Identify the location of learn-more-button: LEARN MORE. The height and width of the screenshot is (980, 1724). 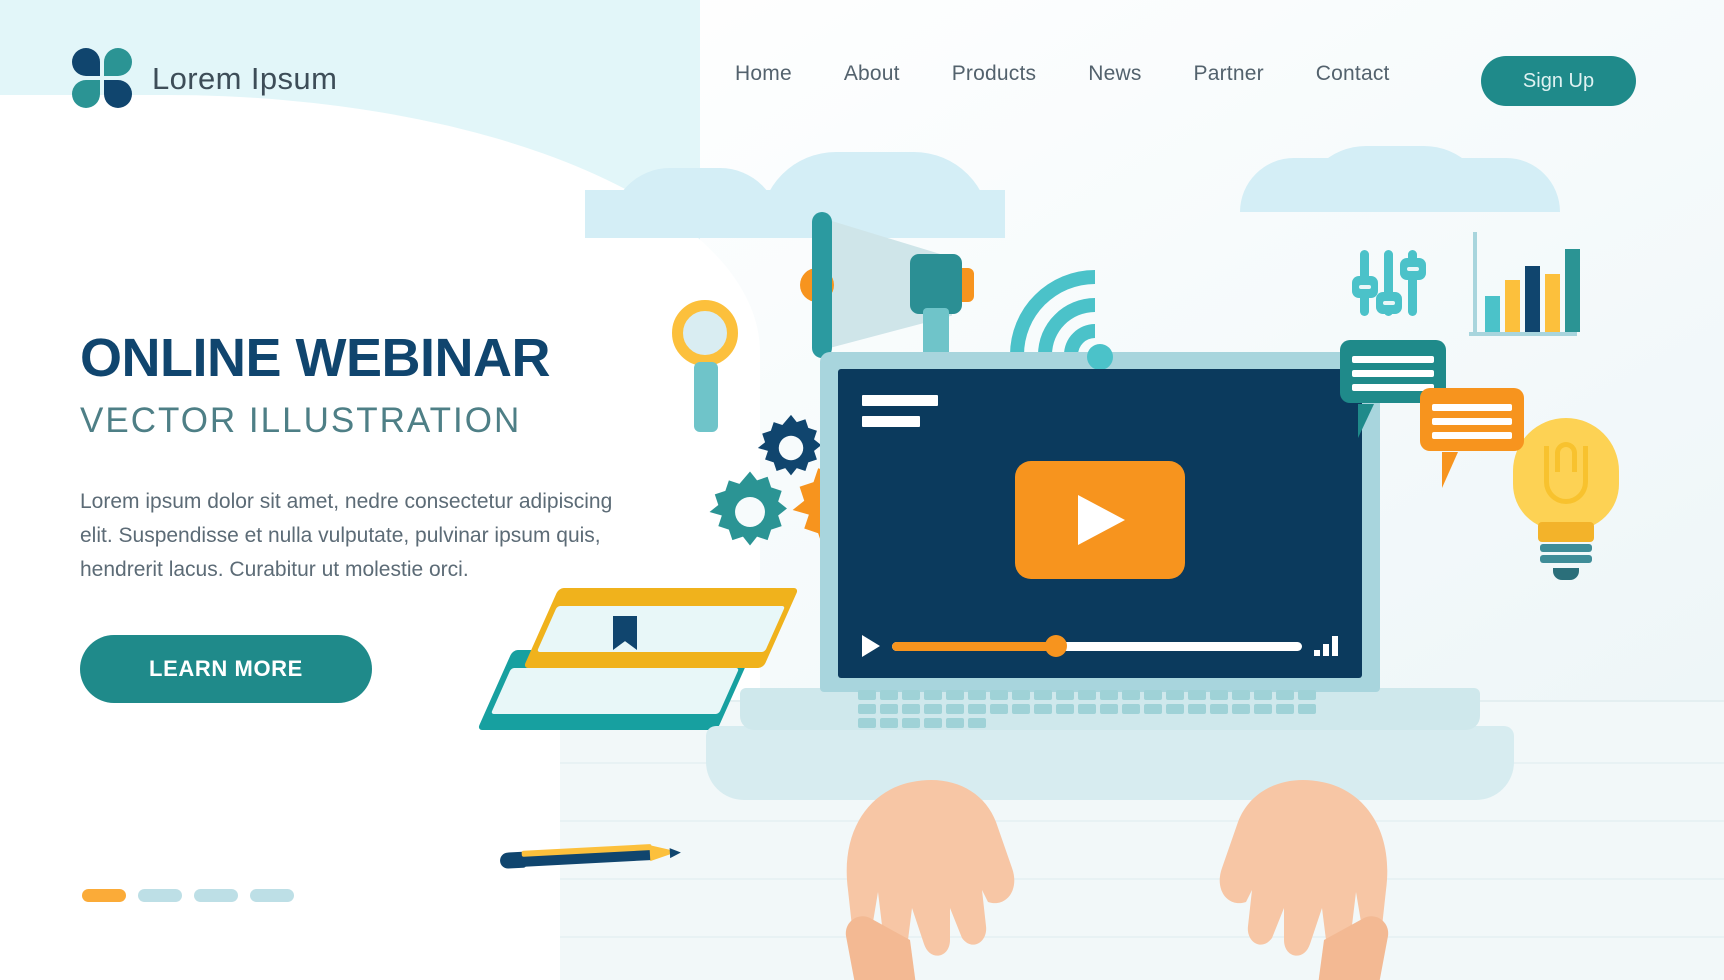
(226, 668).